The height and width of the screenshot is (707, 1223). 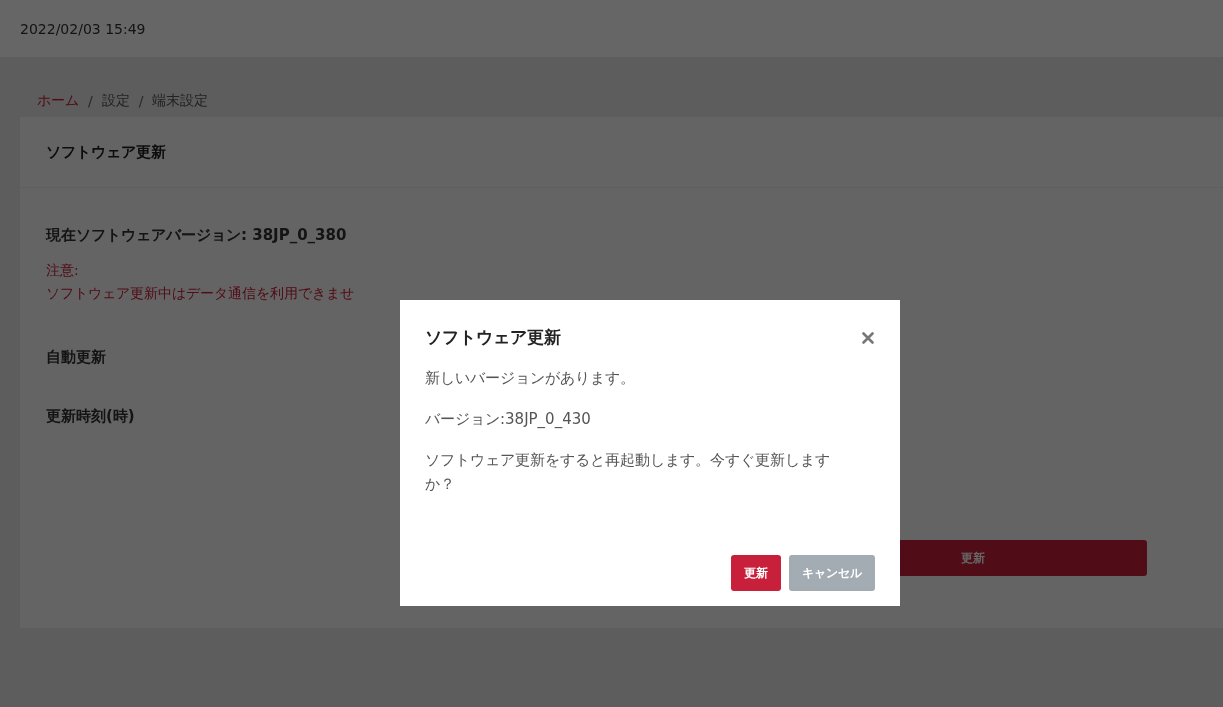 What do you see at coordinates (180, 100) in the screenshot?
I see `breadcrumb-item: 端末設定` at bounding box center [180, 100].